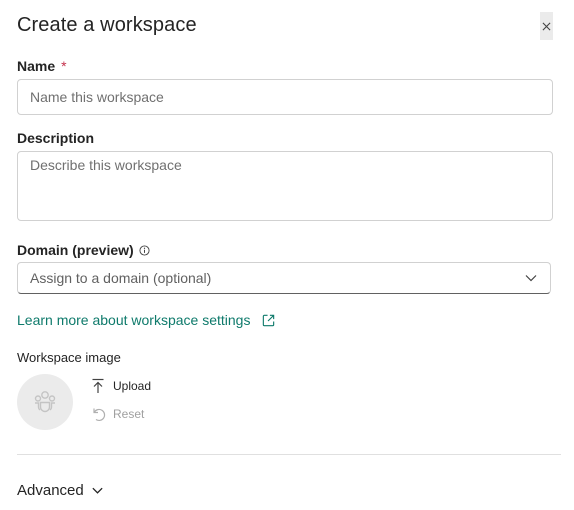 The width and height of the screenshot is (574, 510). Describe the element at coordinates (132, 386) in the screenshot. I see `upload-label: Upload` at that location.